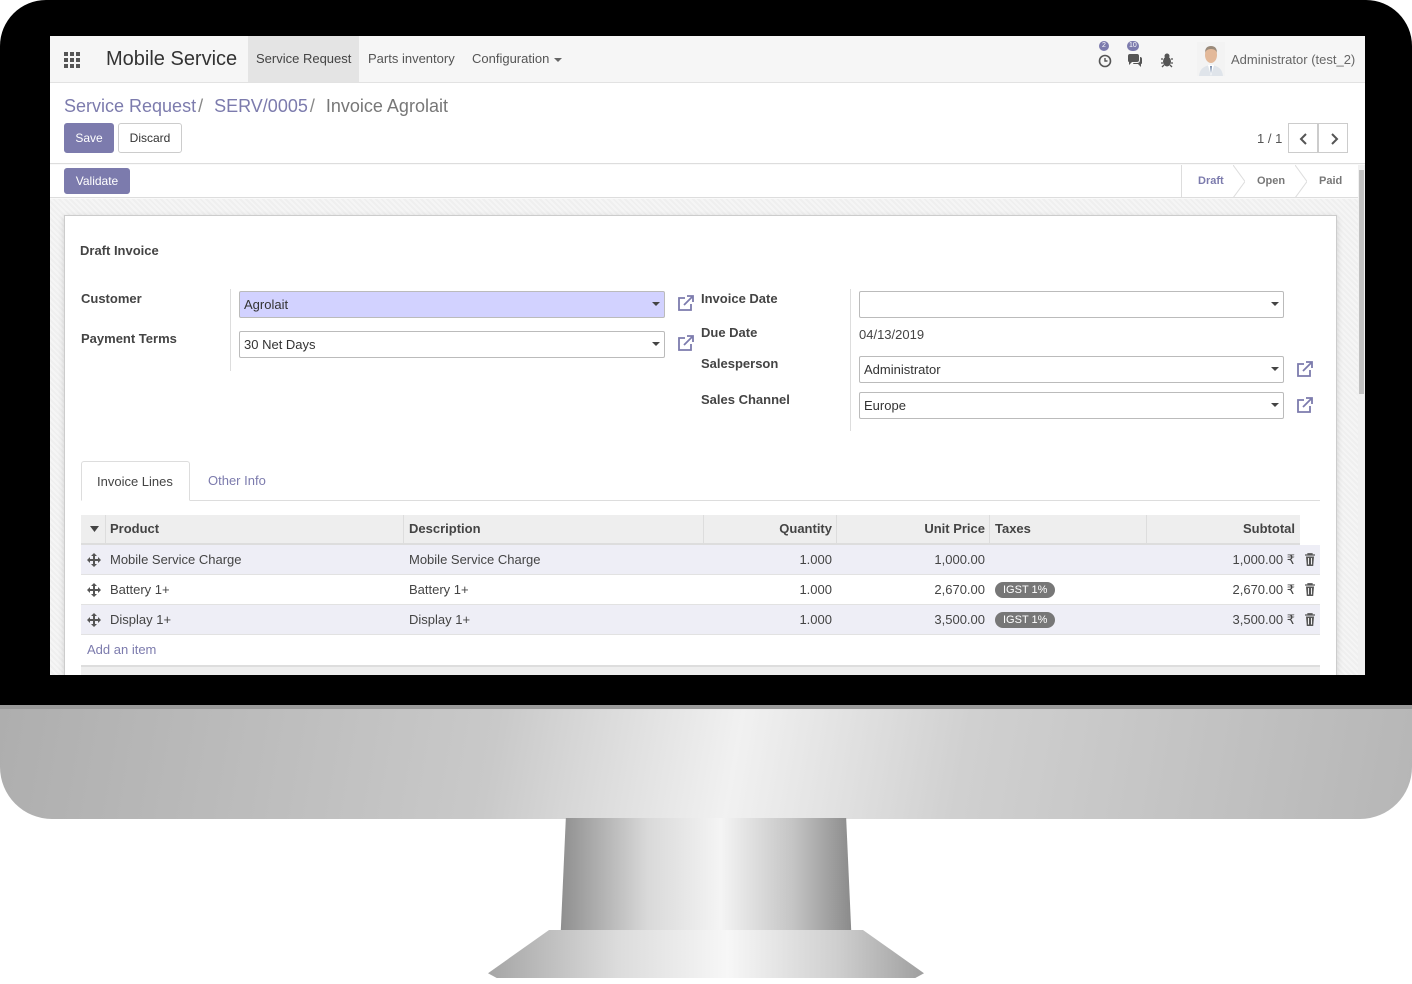 This screenshot has height=984, width=1412. Describe the element at coordinates (439, 589) in the screenshot. I see `cell-description: Battery 1+` at that location.